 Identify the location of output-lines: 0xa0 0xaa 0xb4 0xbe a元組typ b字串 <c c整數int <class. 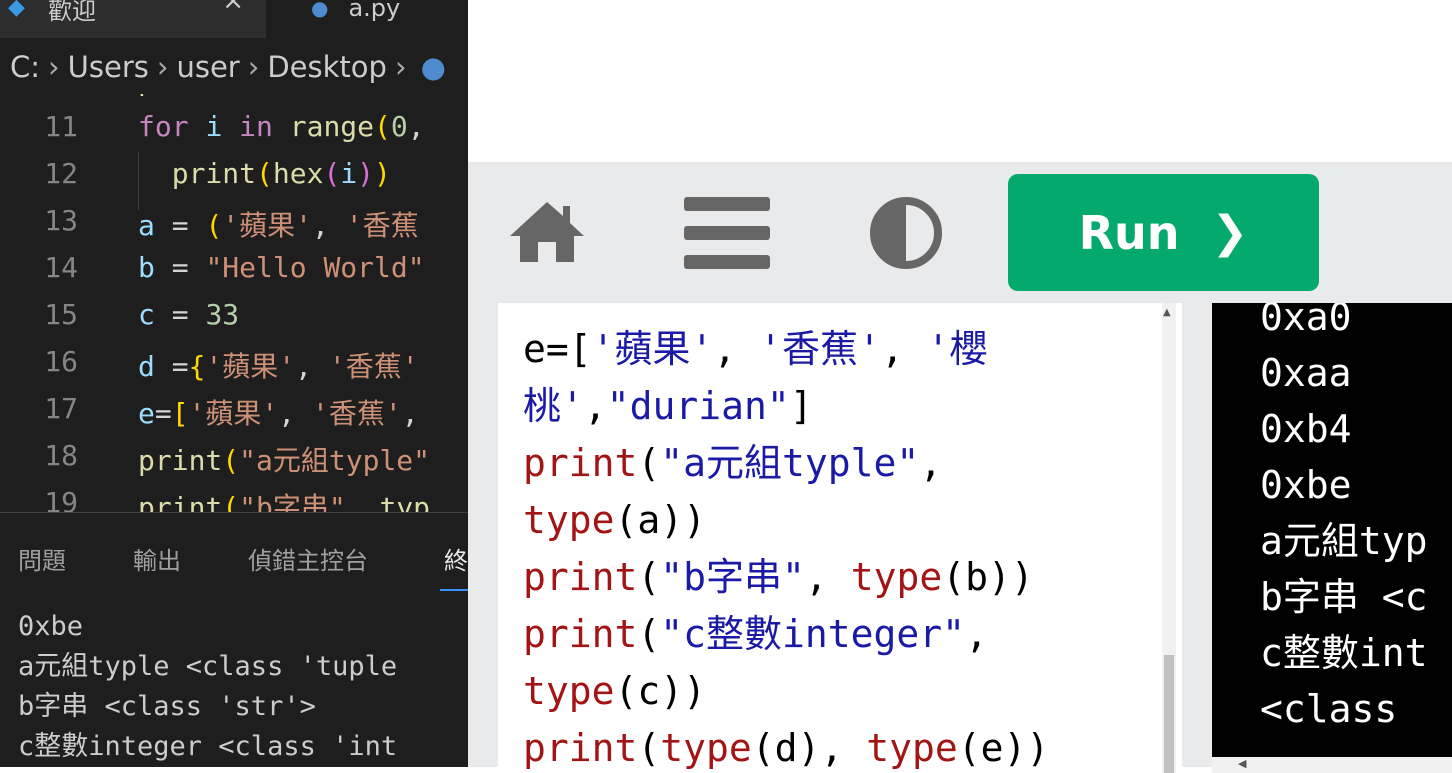
(1344, 520).